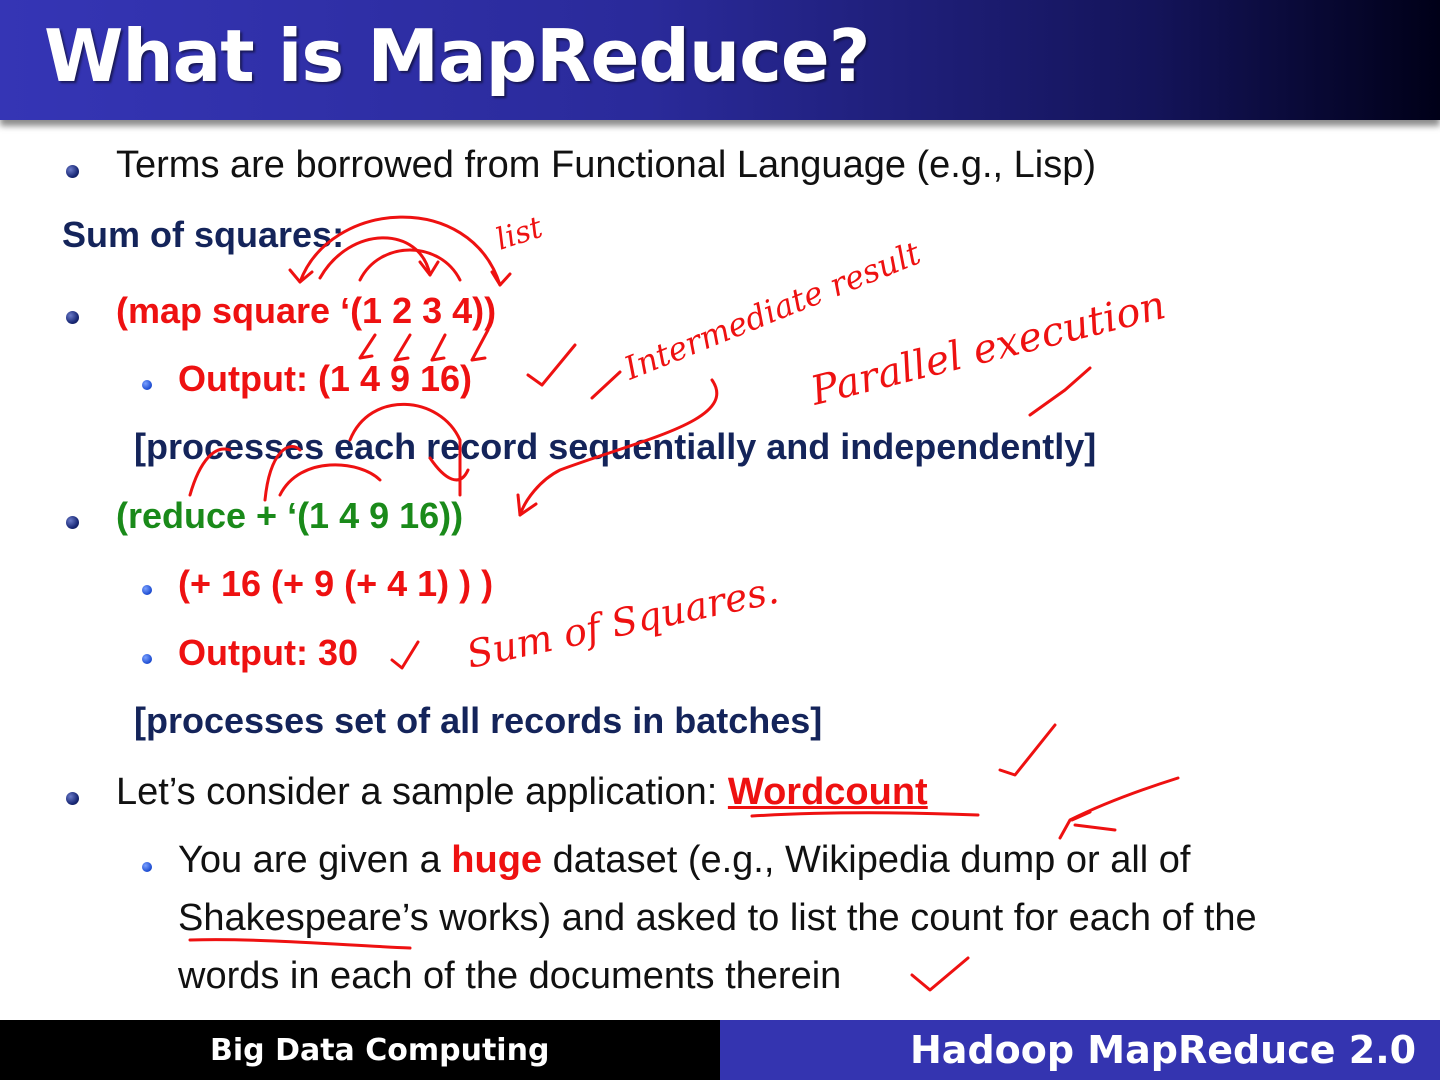 The height and width of the screenshot is (1080, 1440). I want to click on given-line-3: words in each of the documents therein, so click(510, 976).